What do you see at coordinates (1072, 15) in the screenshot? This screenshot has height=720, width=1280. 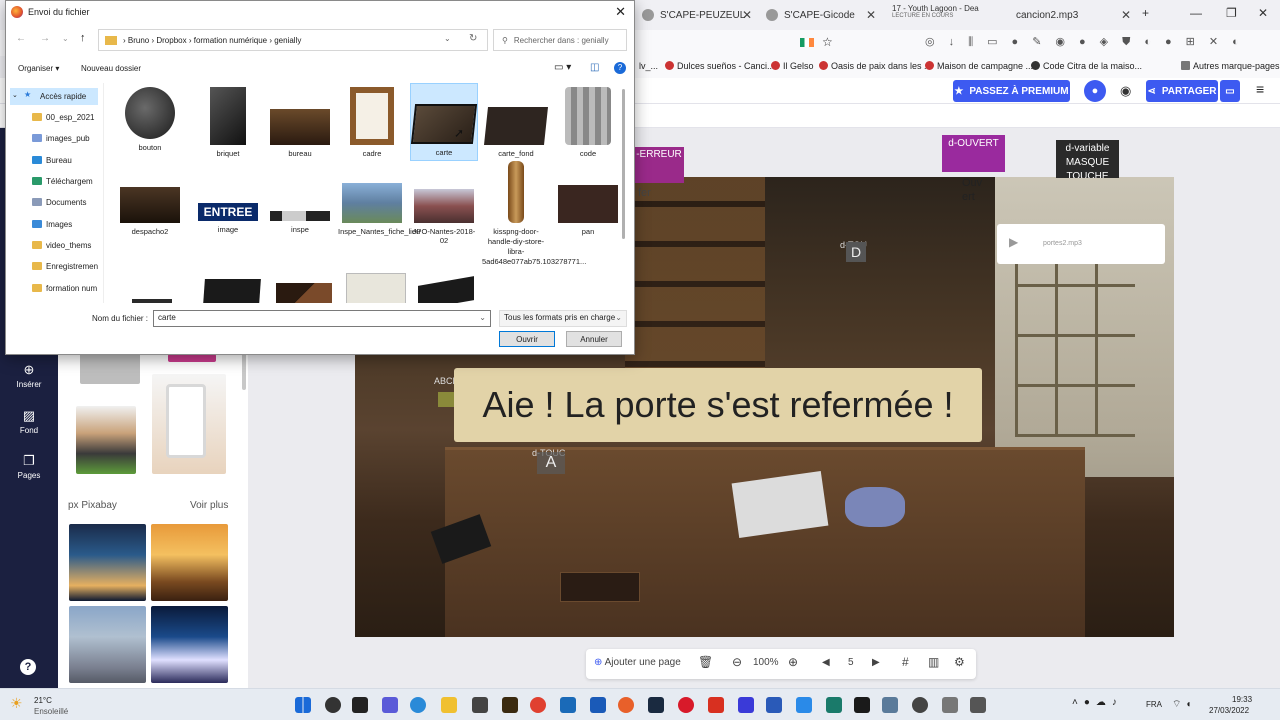 I see `tab-cancion2: cancion2.mp3 ✕` at bounding box center [1072, 15].